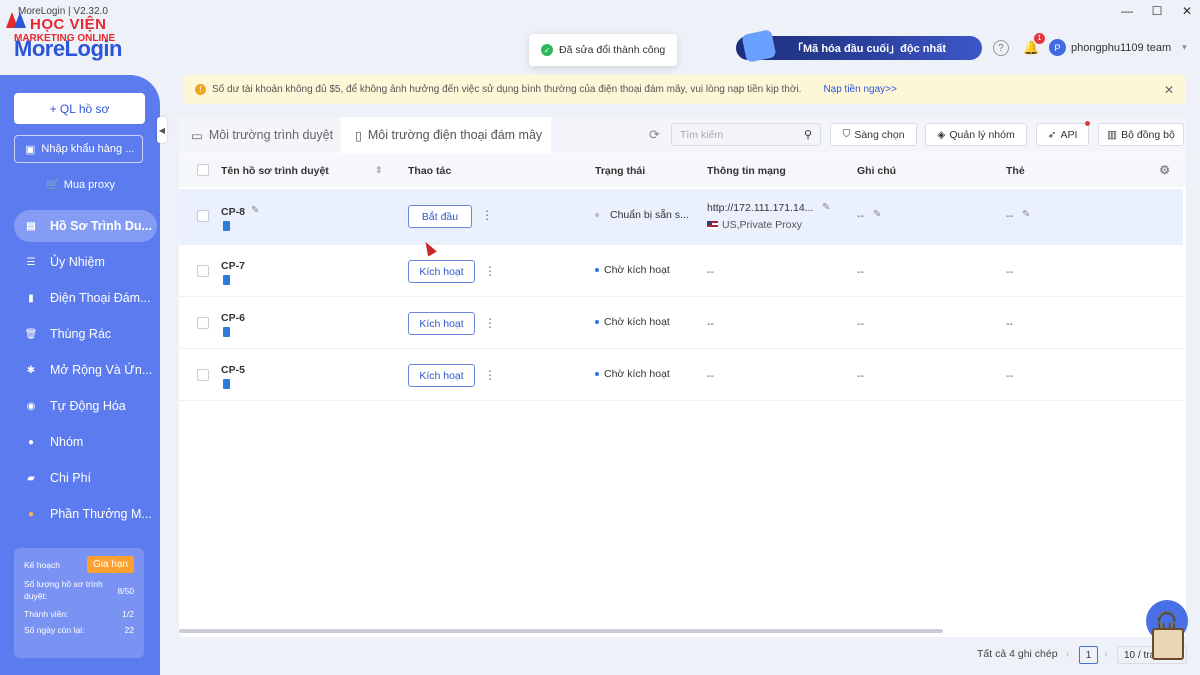  Describe the element at coordinates (1069, 134) in the screenshot. I see `api-label: API` at that location.